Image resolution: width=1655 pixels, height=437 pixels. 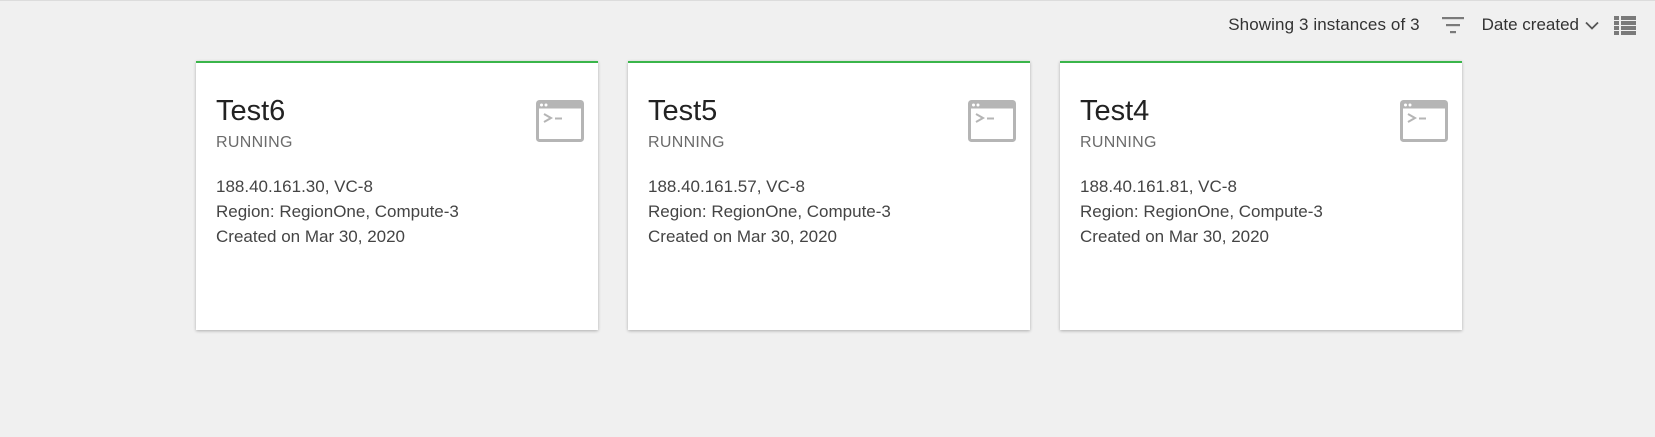 What do you see at coordinates (397, 111) in the screenshot?
I see `instance-name: Test6` at bounding box center [397, 111].